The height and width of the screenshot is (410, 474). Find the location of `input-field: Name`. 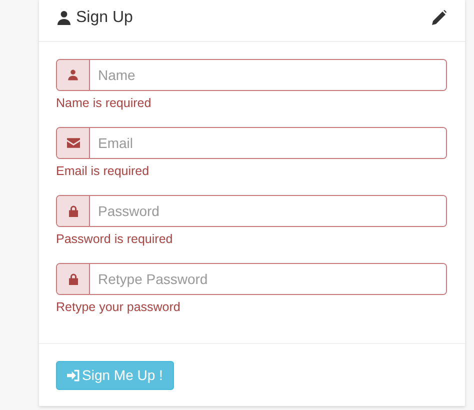

input-field: Name is located at coordinates (251, 75).